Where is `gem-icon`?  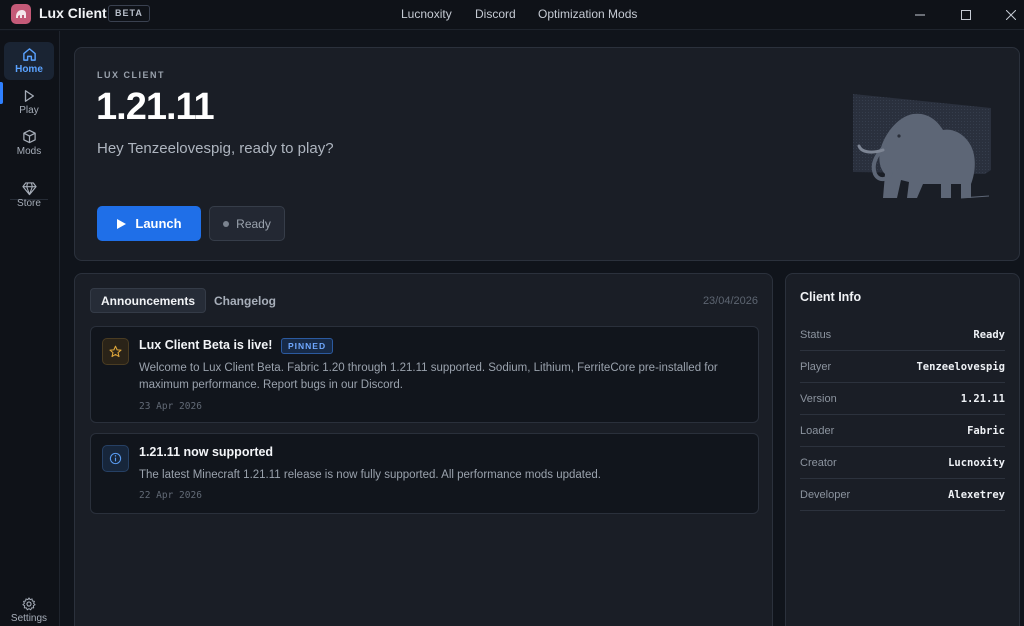 gem-icon is located at coordinates (29, 189).